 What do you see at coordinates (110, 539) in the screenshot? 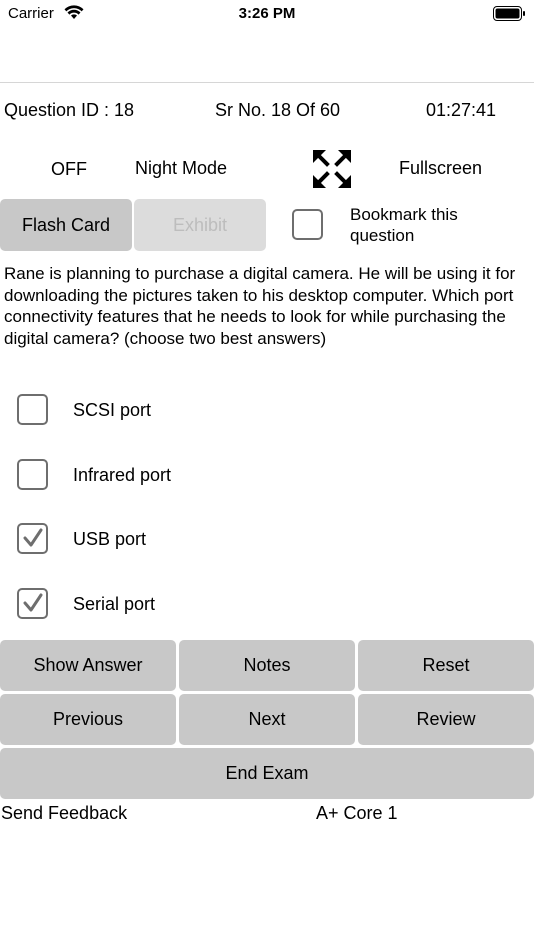
I see `option-label: USB port` at bounding box center [110, 539].